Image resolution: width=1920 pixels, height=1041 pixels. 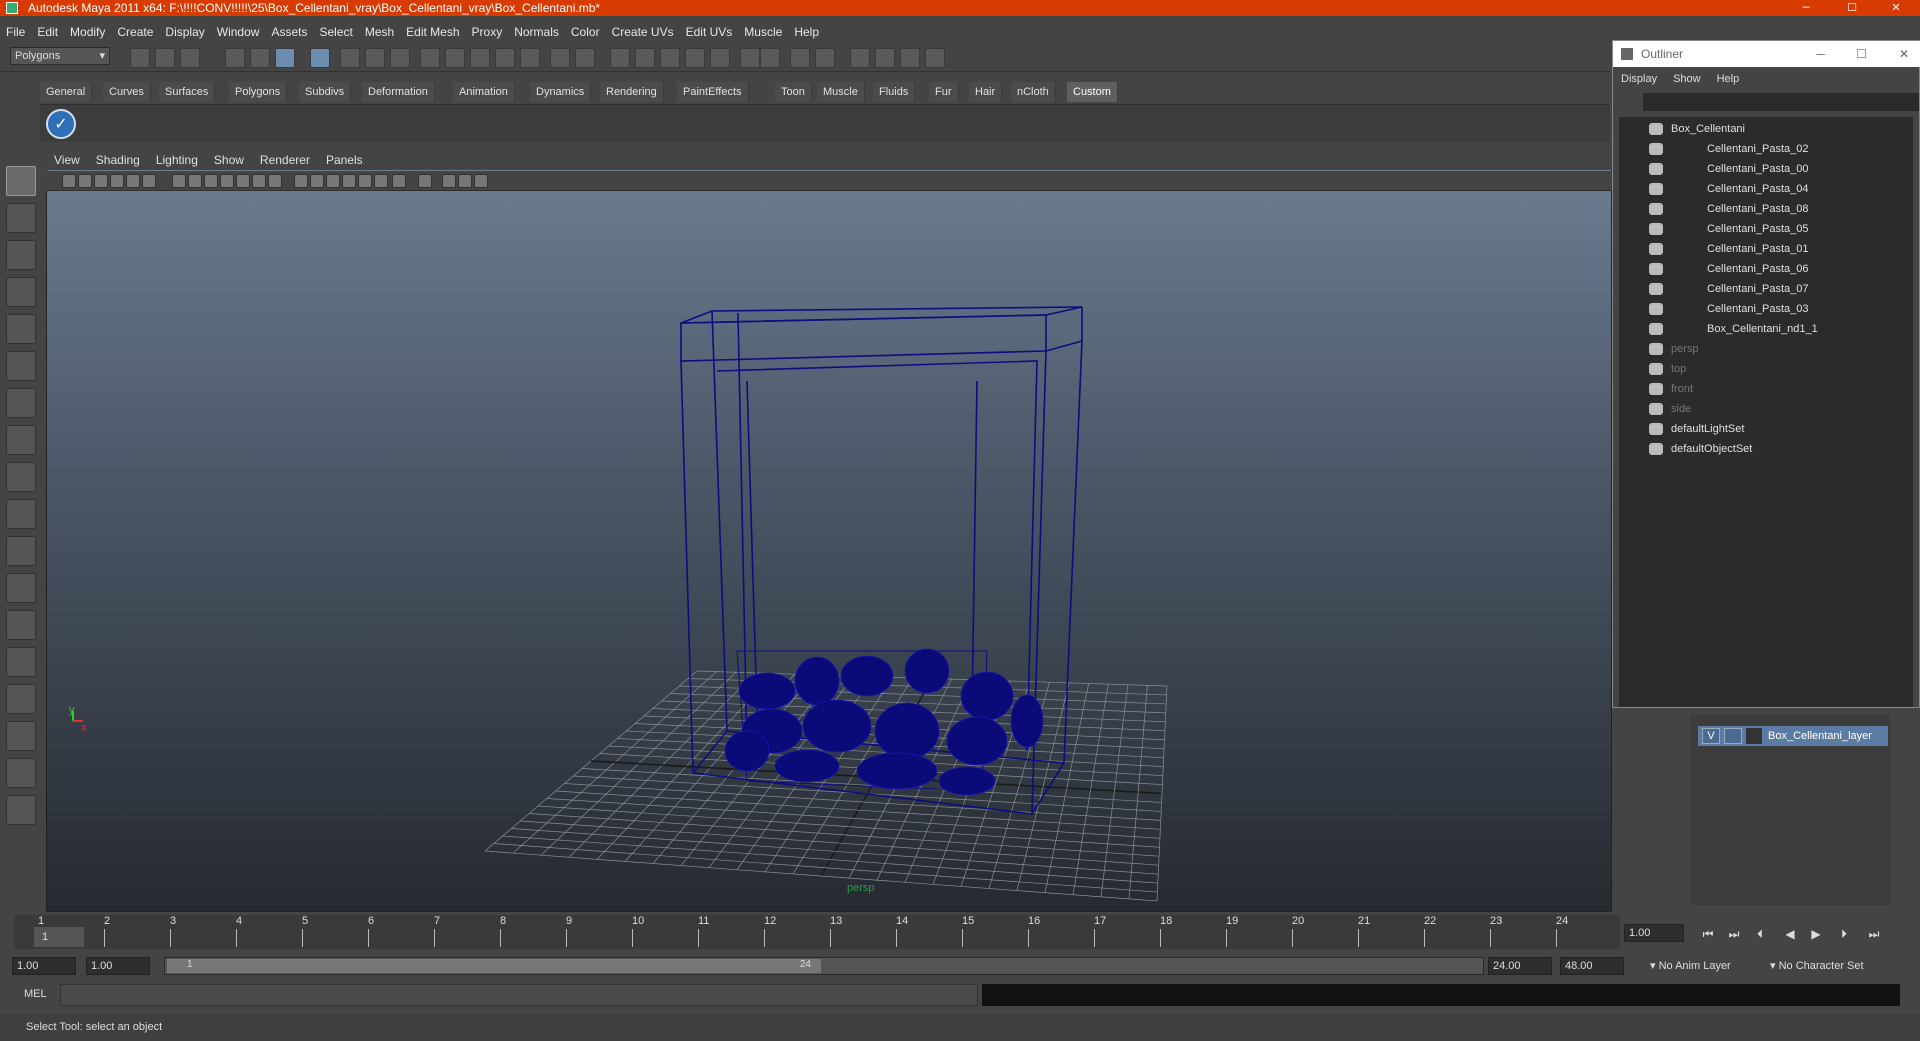 I want to click on outliner-item: Cellentani_Pasta_08, so click(x=1766, y=209).